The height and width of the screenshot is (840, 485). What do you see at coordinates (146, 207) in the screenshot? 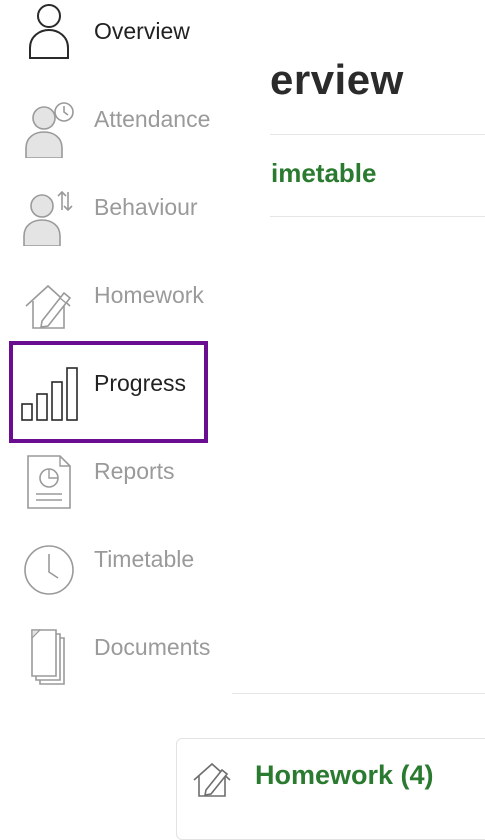
I see `sidebar-item-label: Behaviour` at bounding box center [146, 207].